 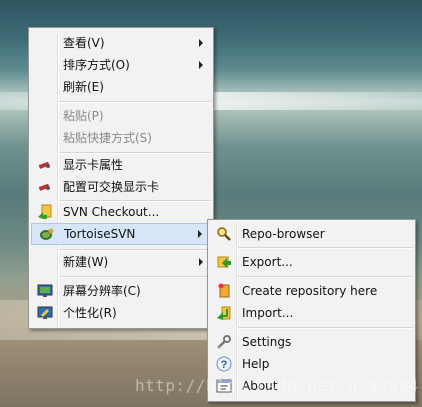 What do you see at coordinates (93, 165) in the screenshot?
I see `menu-item-label: 显示卡属性` at bounding box center [93, 165].